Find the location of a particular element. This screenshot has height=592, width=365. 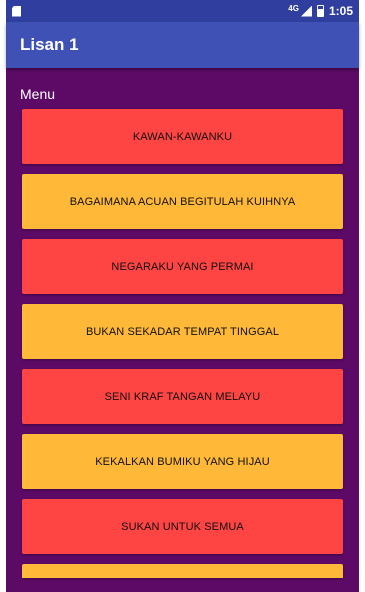

menu-button-kekalkan-bumiku: KEKALKAN BUMIKU YANG HIJAU is located at coordinates (182, 461).